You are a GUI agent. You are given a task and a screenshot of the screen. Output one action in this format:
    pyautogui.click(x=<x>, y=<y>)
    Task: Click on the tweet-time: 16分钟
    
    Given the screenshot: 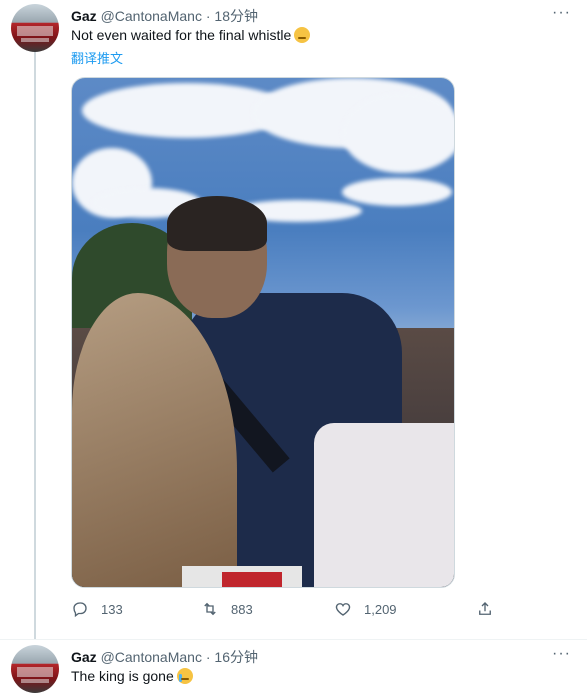 What is the action you would take?
    pyautogui.click(x=236, y=657)
    